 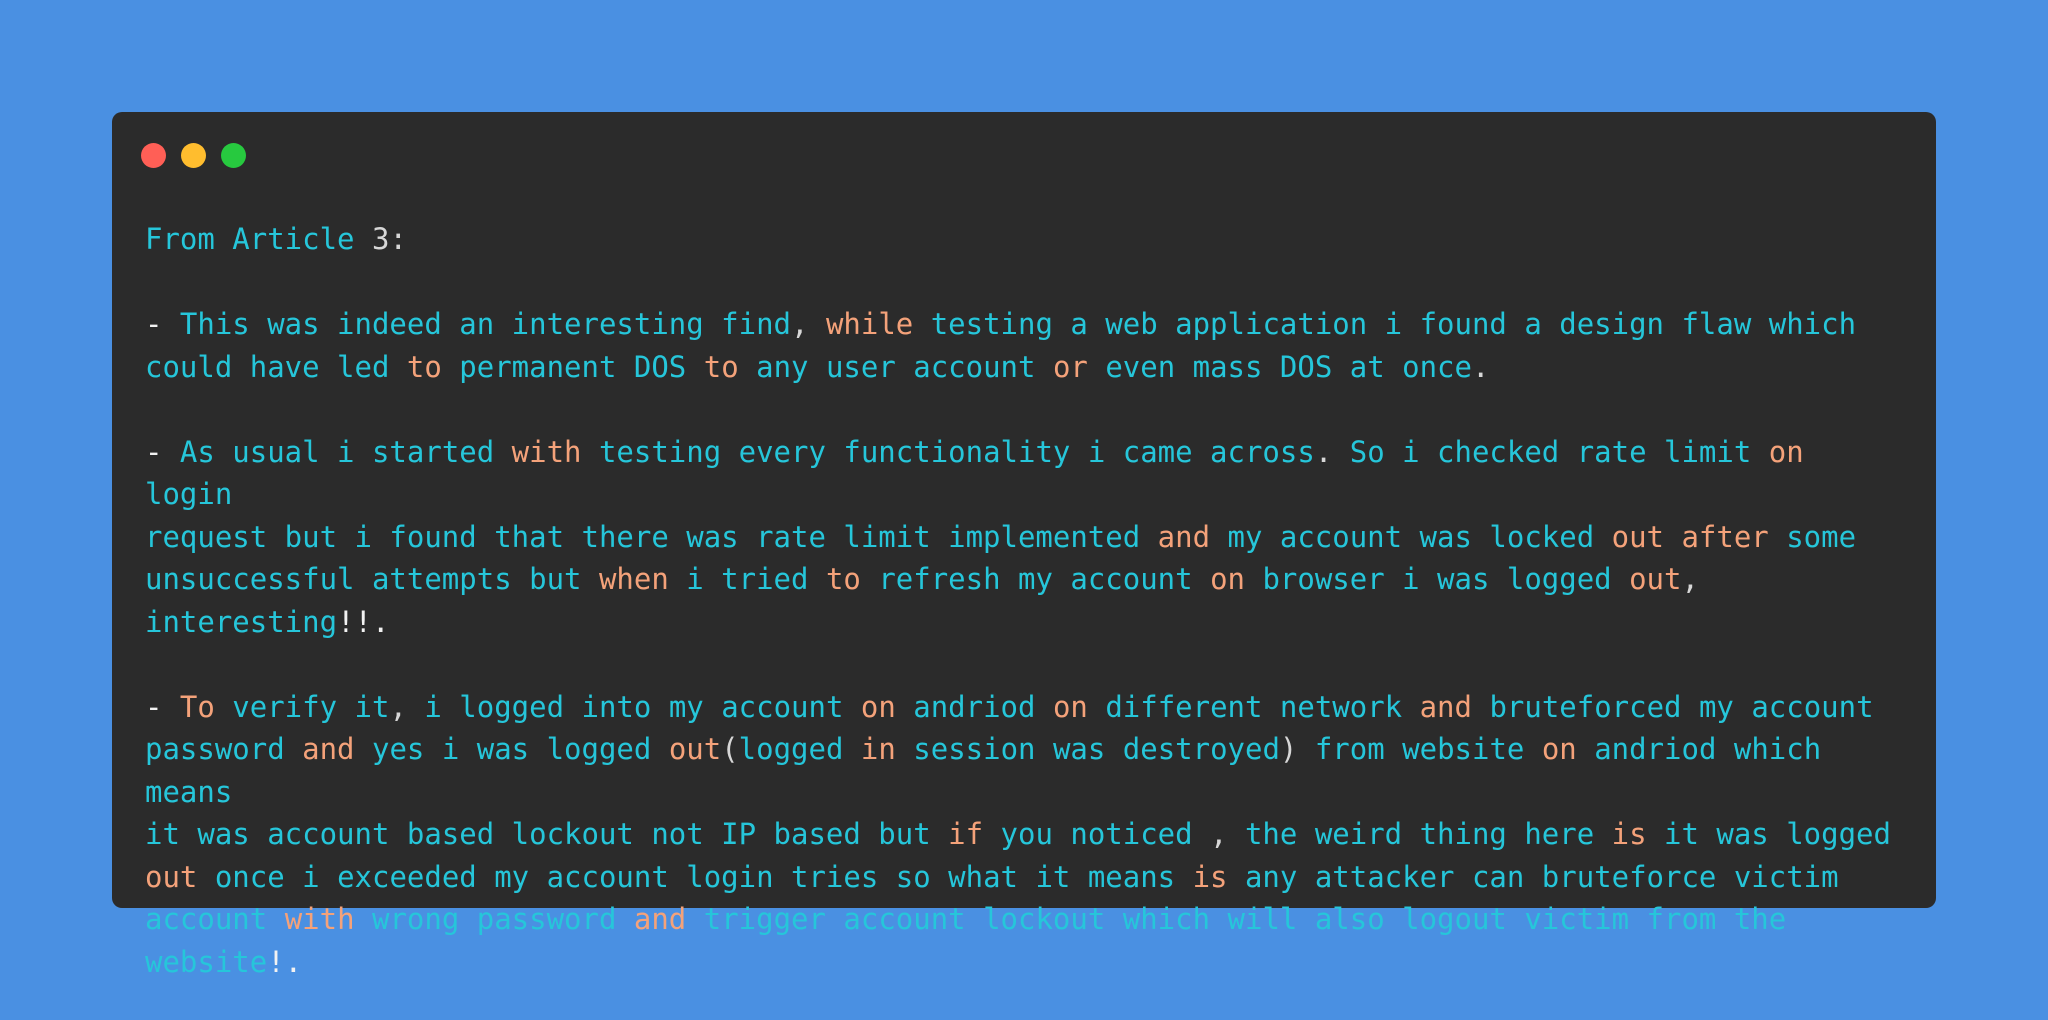 What do you see at coordinates (511, 749) in the screenshot?
I see `code-token: yes i was logged` at bounding box center [511, 749].